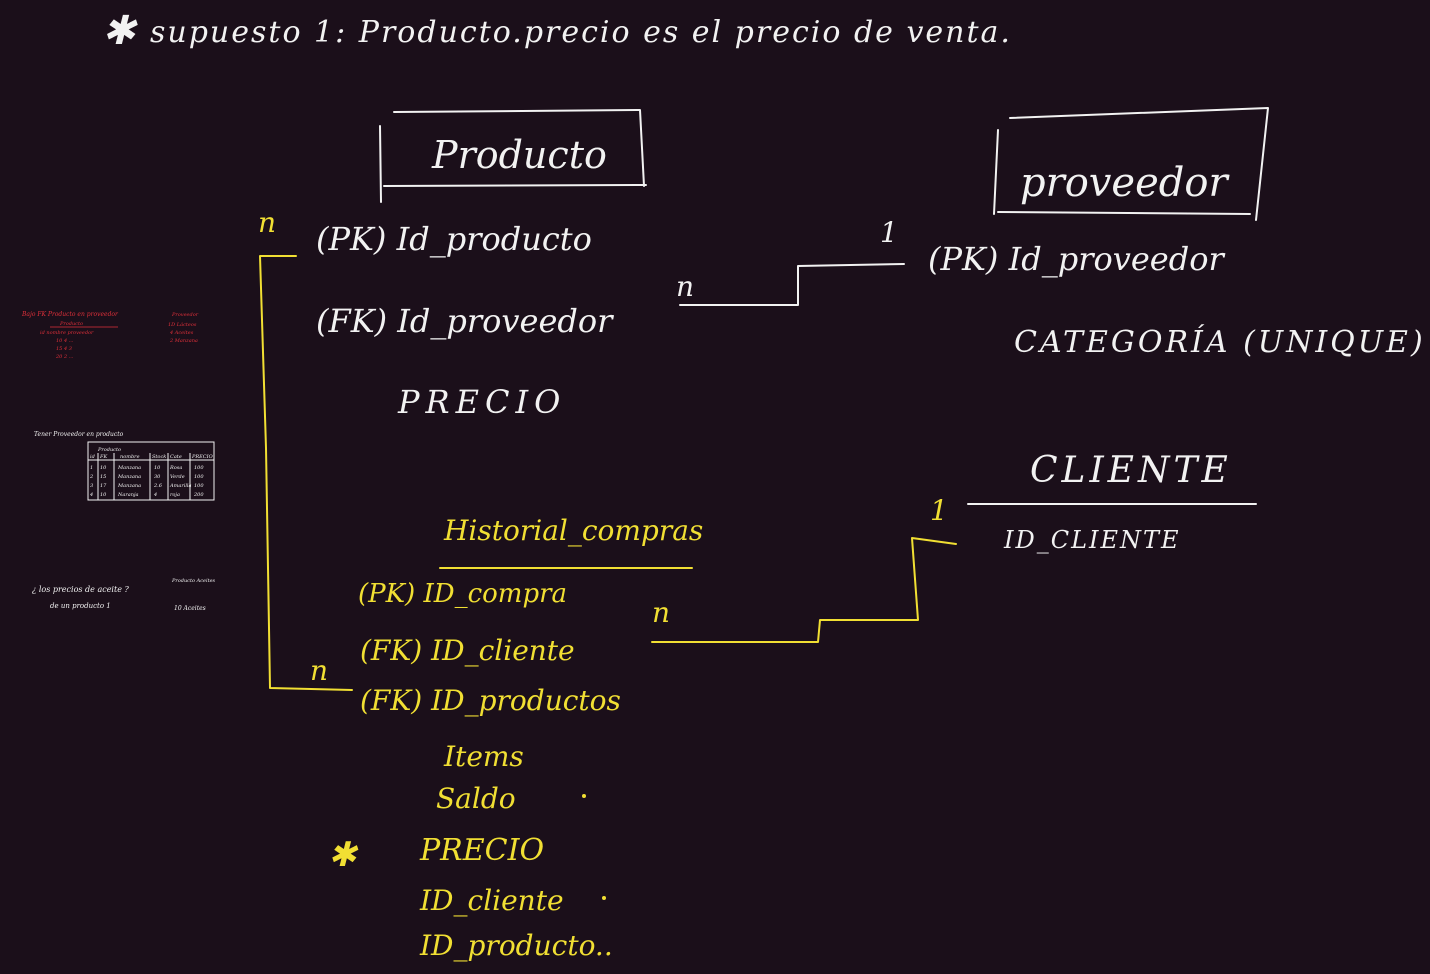 The width and height of the screenshot is (1430, 974). I want to click on thumb-cell: 1, so click(91, 468).